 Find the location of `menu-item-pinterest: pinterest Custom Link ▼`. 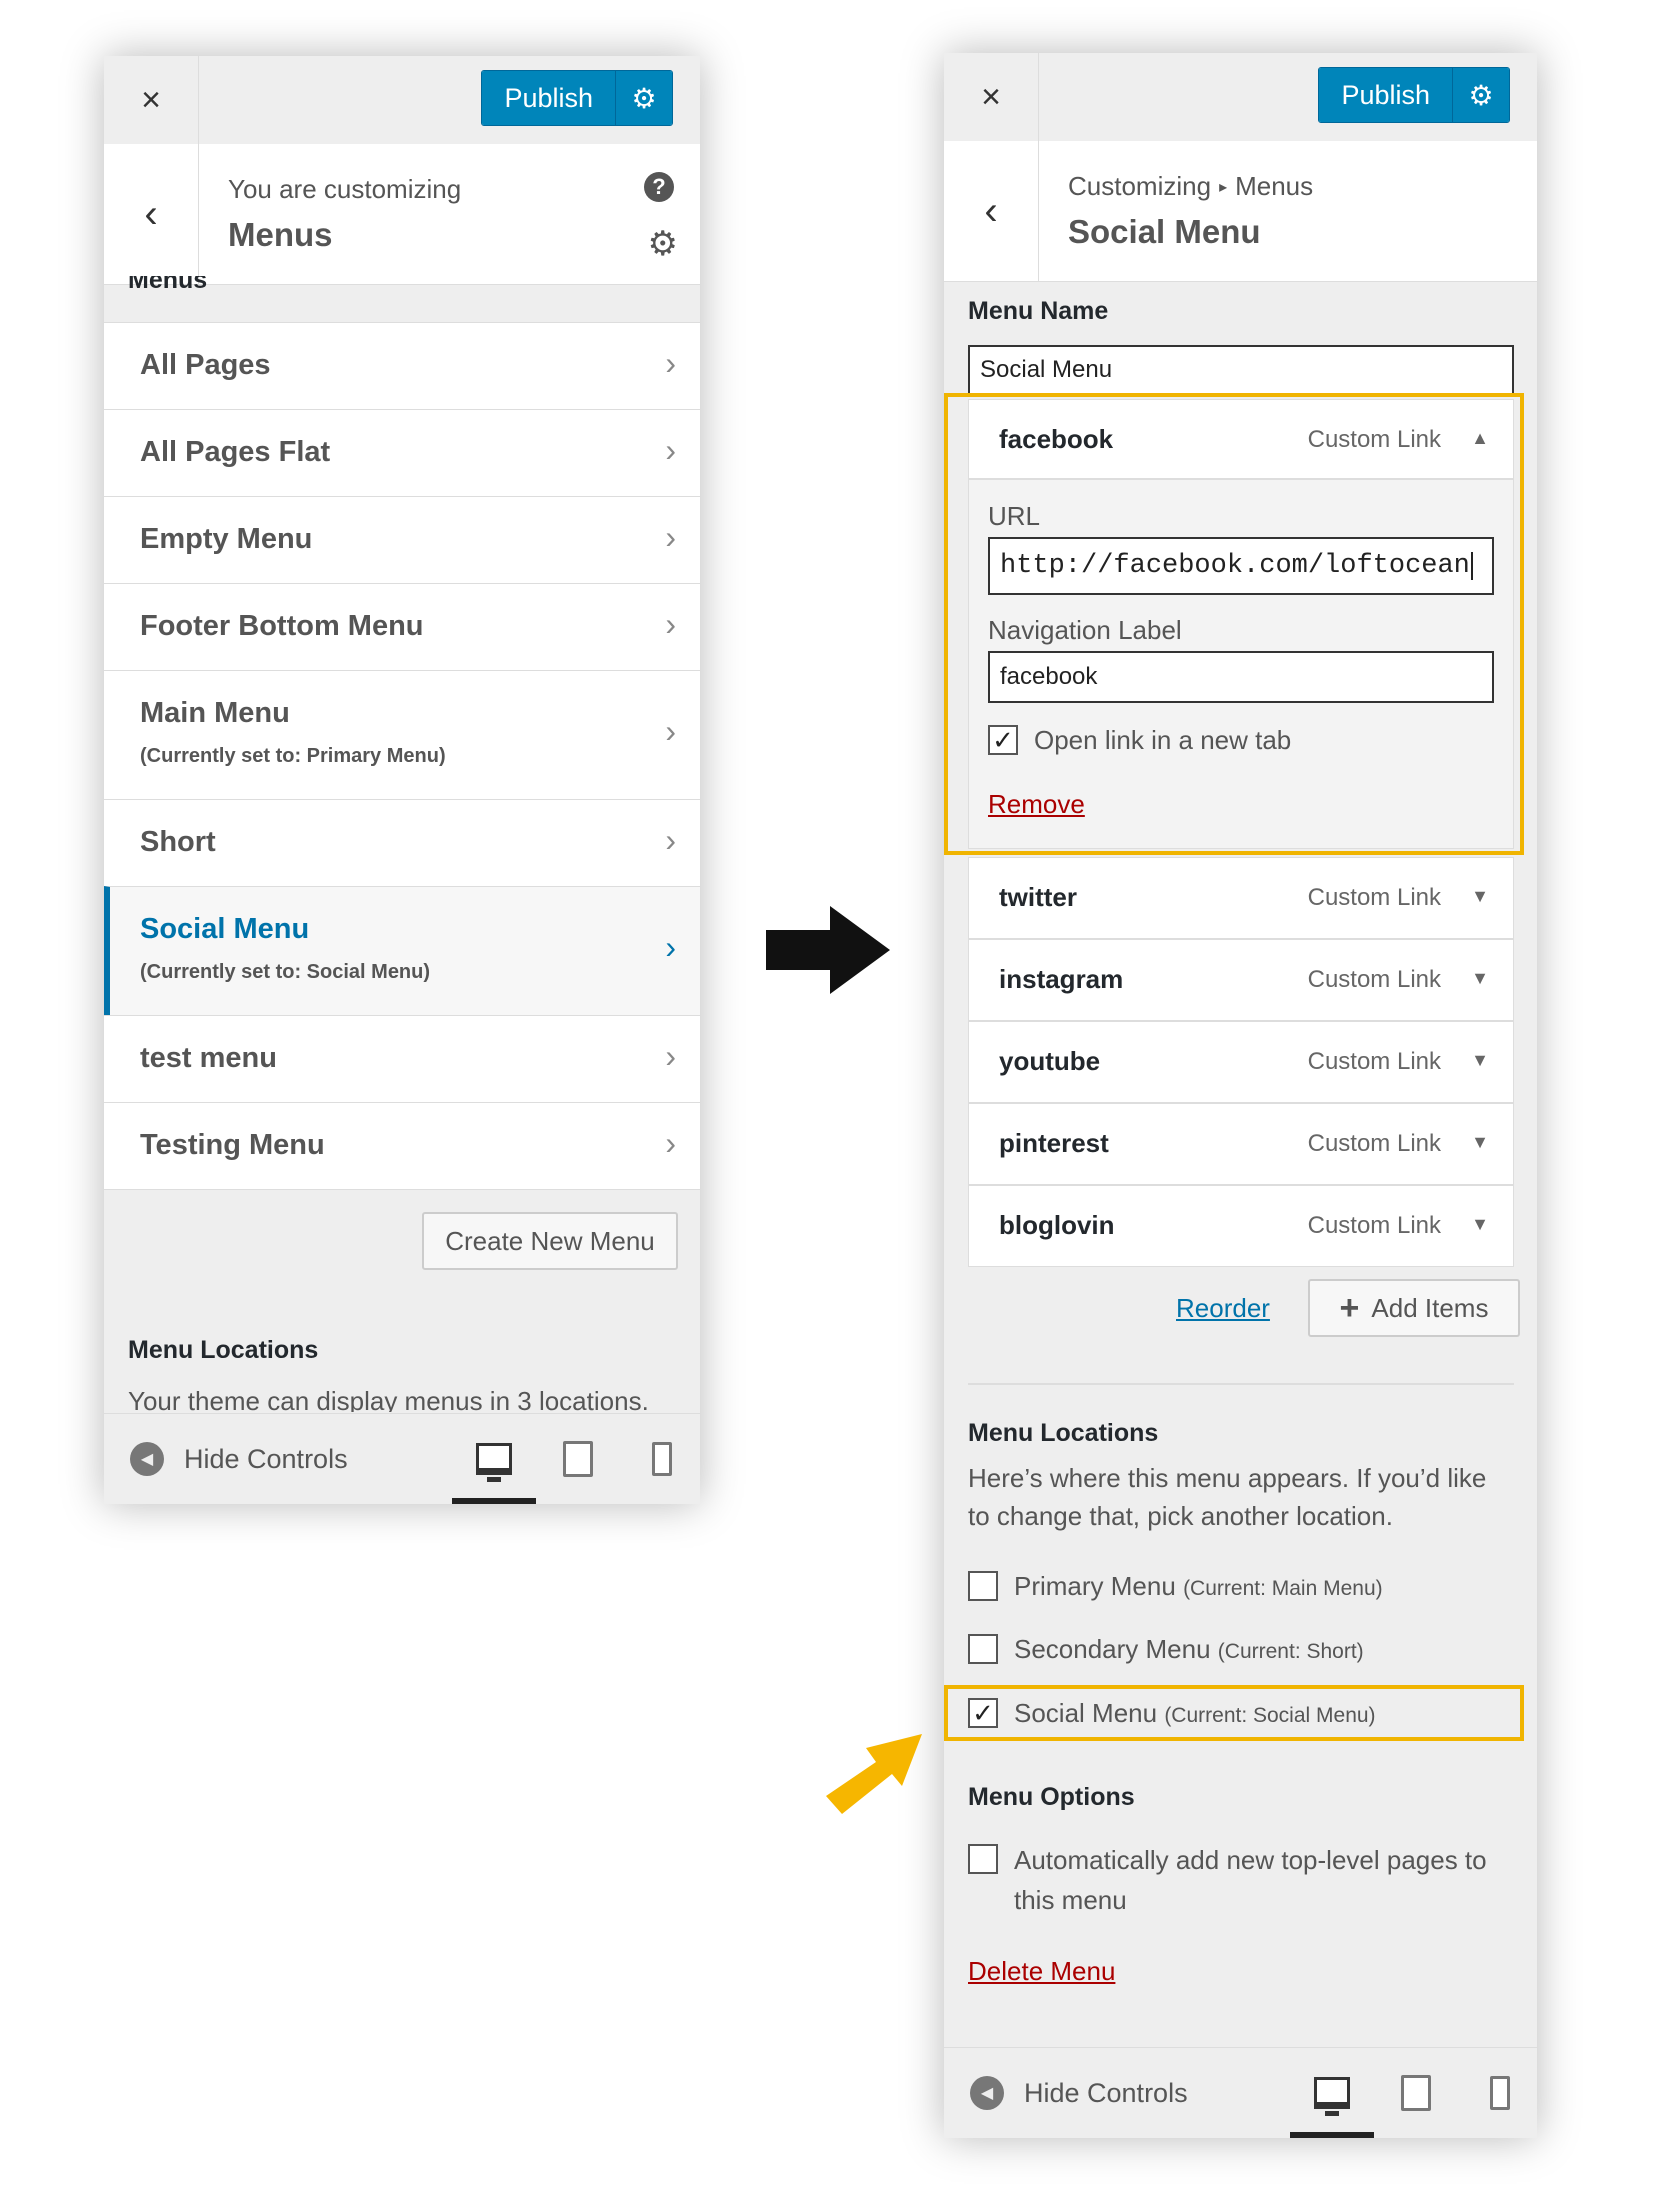

menu-item-pinterest: pinterest Custom Link ▼ is located at coordinates (1241, 1144).